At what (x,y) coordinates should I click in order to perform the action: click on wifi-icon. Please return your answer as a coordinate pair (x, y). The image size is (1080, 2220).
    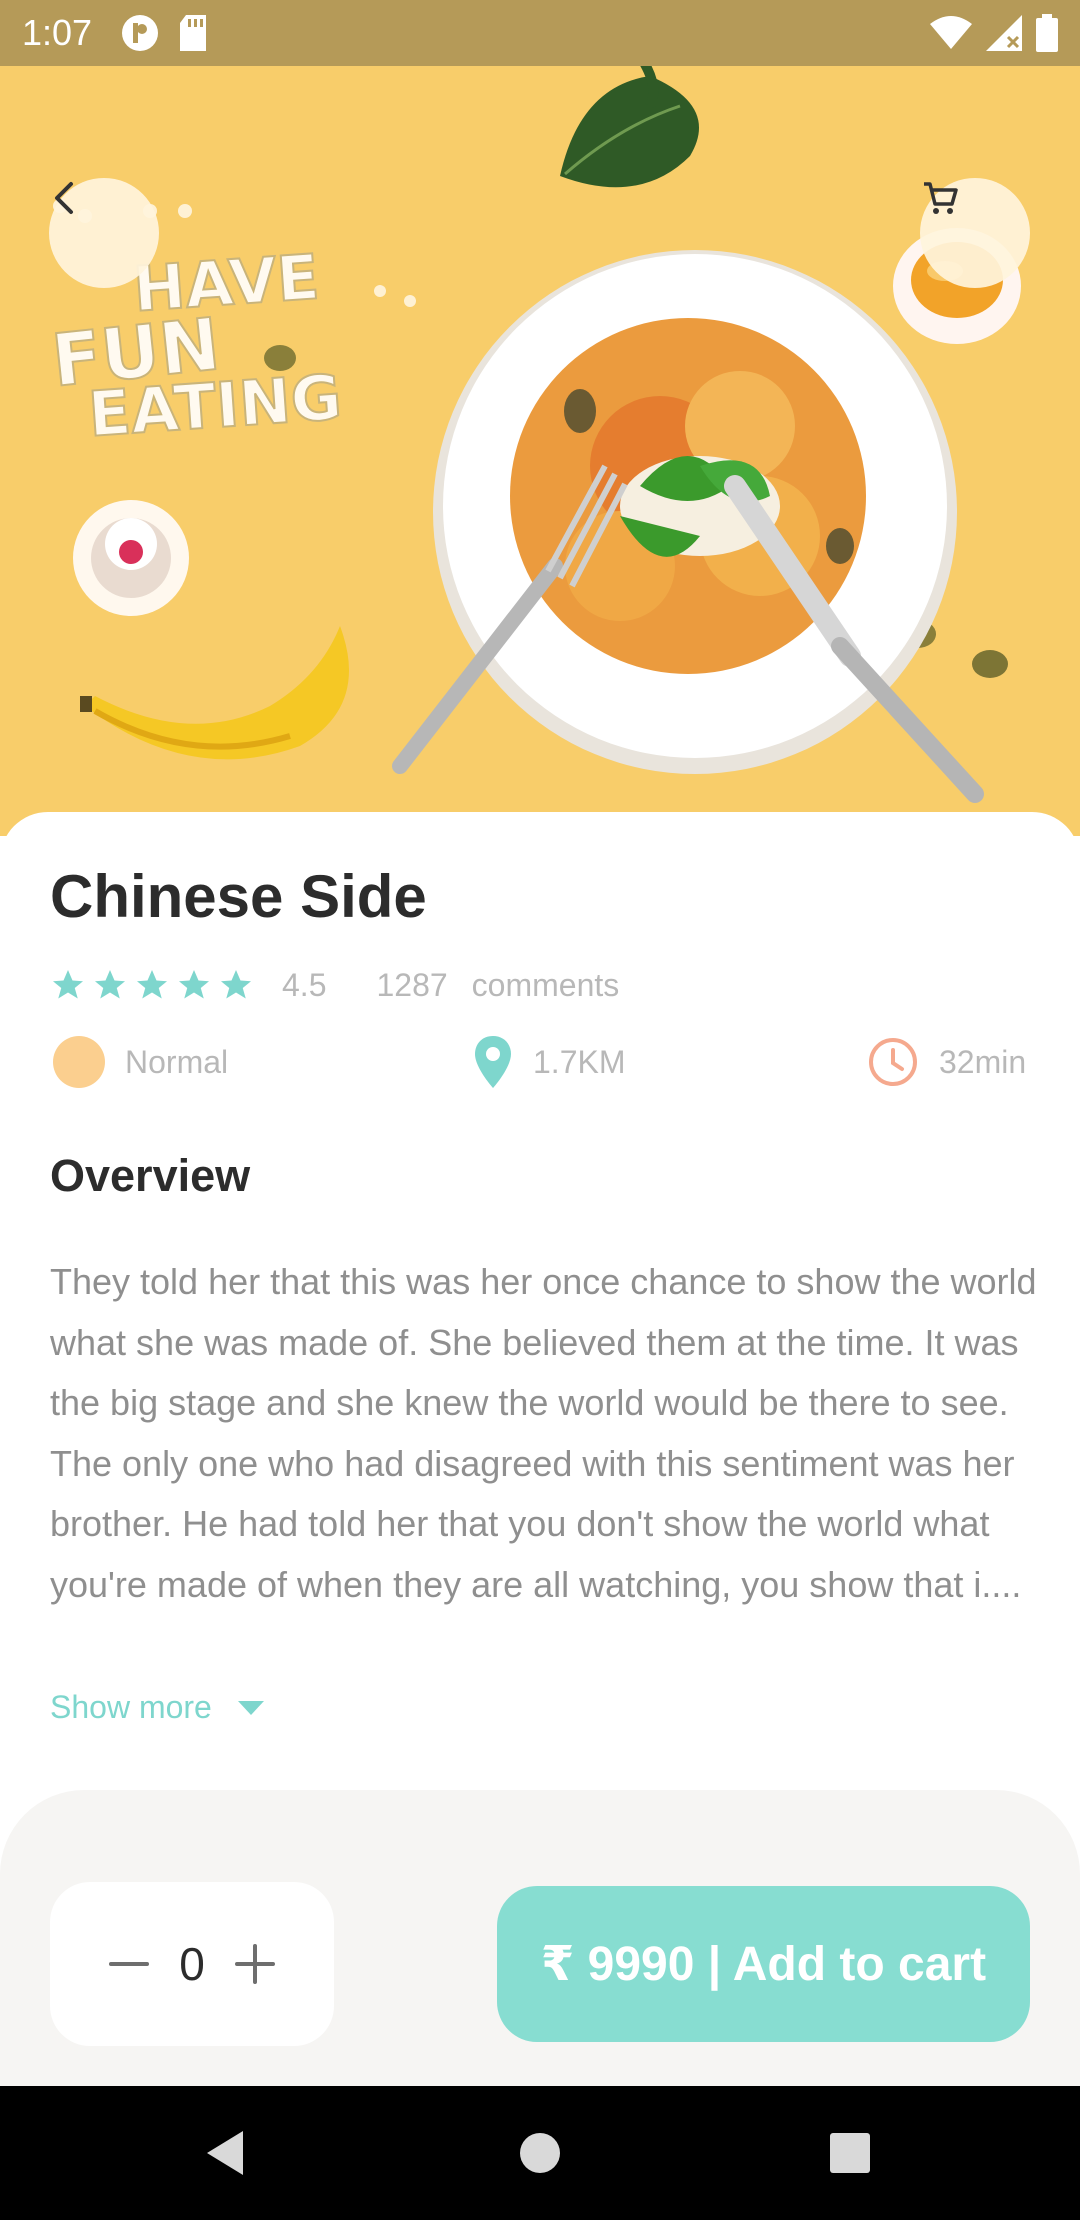
    Looking at the image, I should click on (951, 32).